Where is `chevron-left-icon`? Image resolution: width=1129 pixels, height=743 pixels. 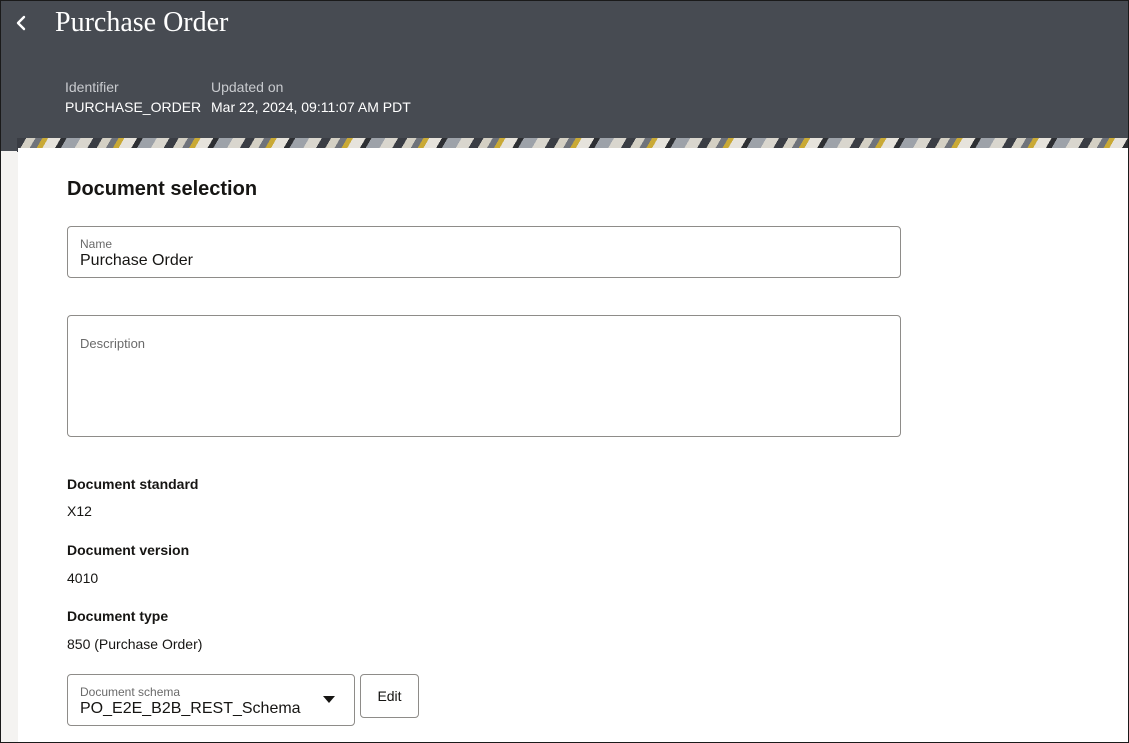 chevron-left-icon is located at coordinates (21, 23).